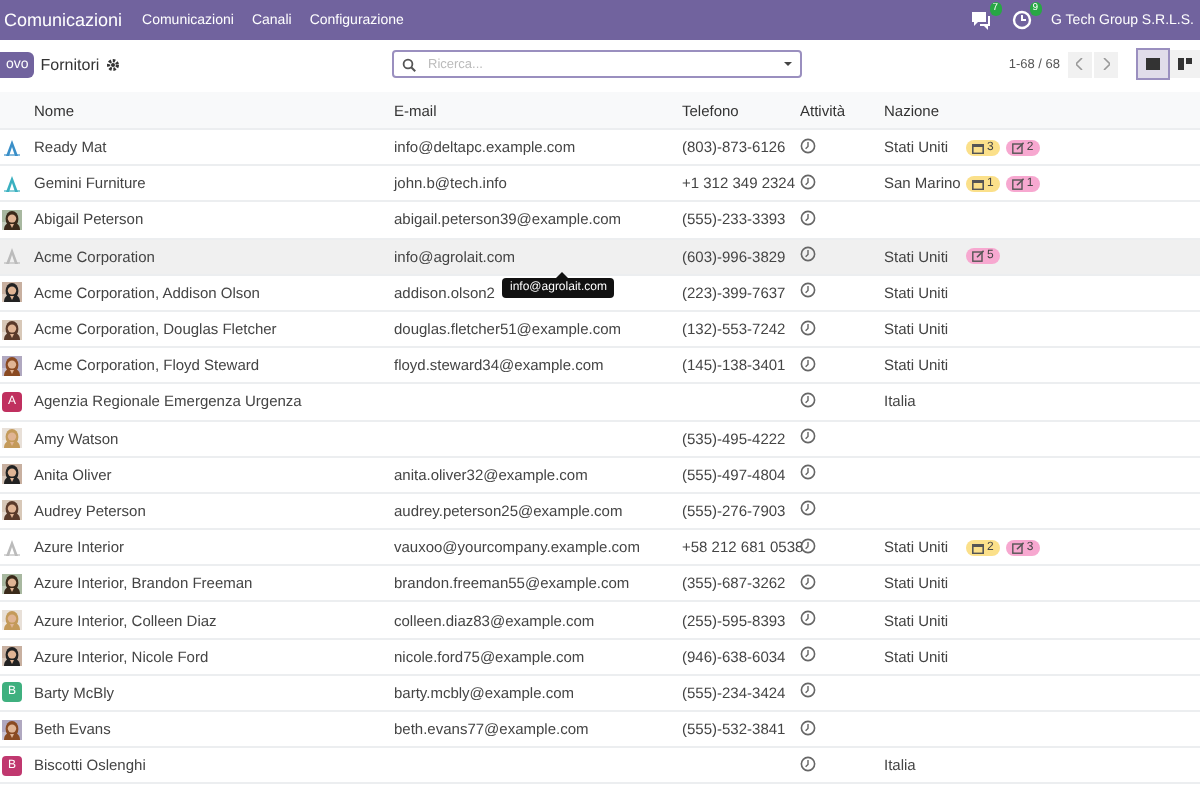 Image resolution: width=1200 pixels, height=800 pixels. I want to click on kanban-icon, so click(1185, 64).